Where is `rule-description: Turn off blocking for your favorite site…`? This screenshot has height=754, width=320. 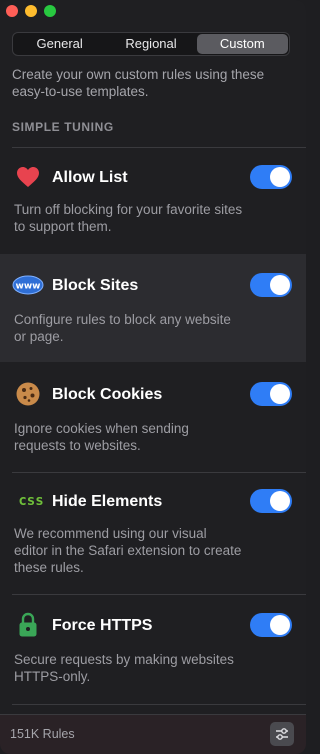 rule-description: Turn off blocking for your favorite site… is located at coordinates (128, 218).